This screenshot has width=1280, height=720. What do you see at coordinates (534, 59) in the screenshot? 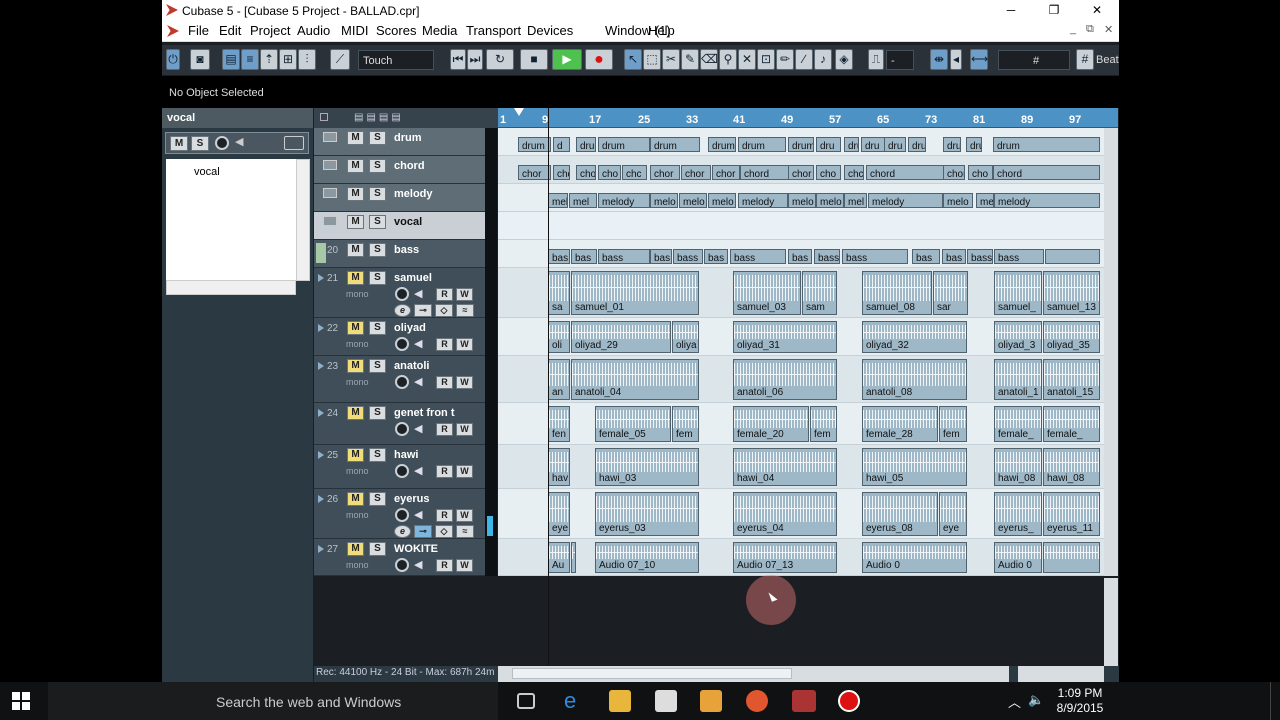
I see `stop-icon: ■` at bounding box center [534, 59].